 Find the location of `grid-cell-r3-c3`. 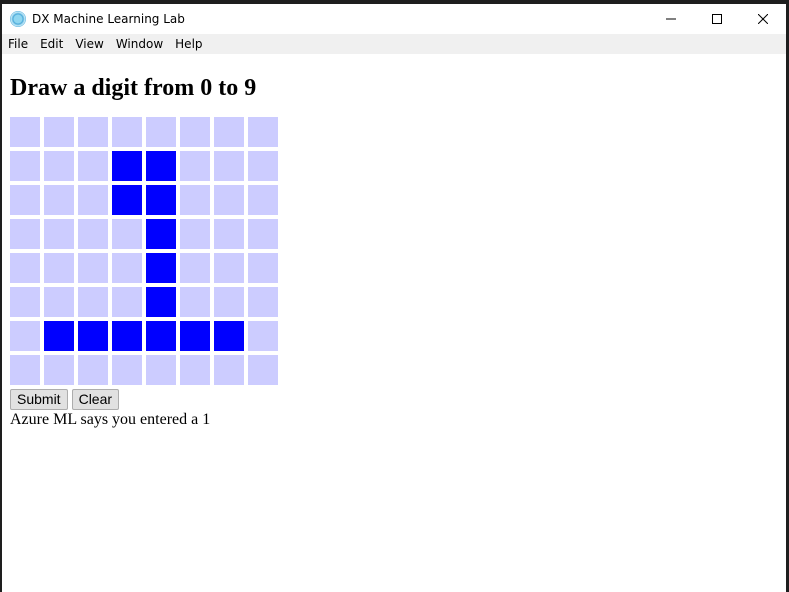

grid-cell-r3-c3 is located at coordinates (127, 234).